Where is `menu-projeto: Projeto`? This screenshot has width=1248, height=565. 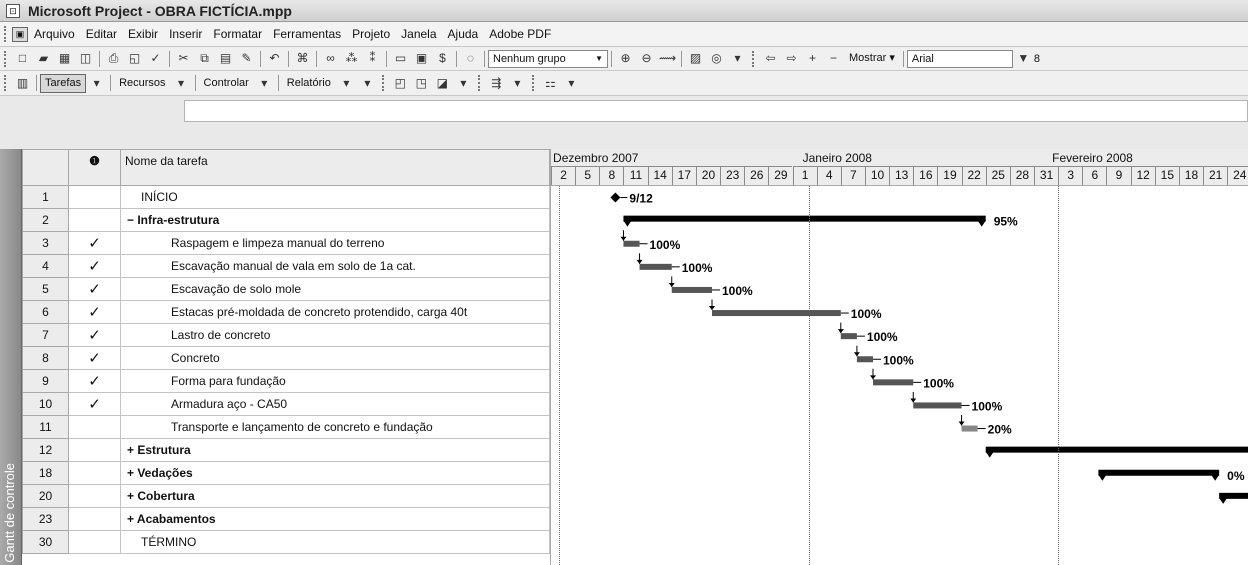 menu-projeto: Projeto is located at coordinates (371, 34).